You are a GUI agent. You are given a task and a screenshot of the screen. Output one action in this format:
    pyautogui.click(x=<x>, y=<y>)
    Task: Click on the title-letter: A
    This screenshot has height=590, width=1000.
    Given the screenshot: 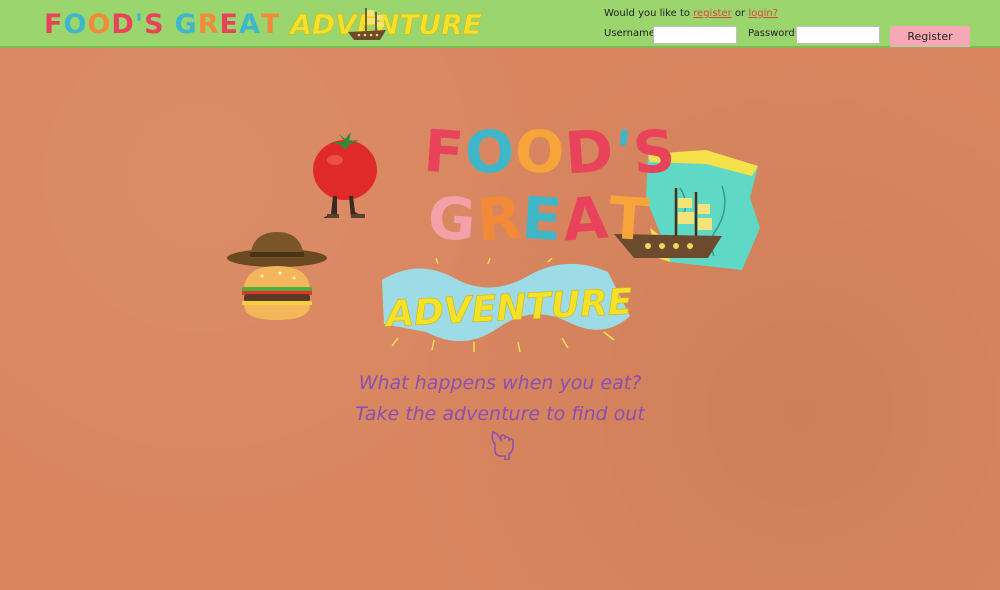 What is the action you would take?
    pyautogui.click(x=586, y=219)
    